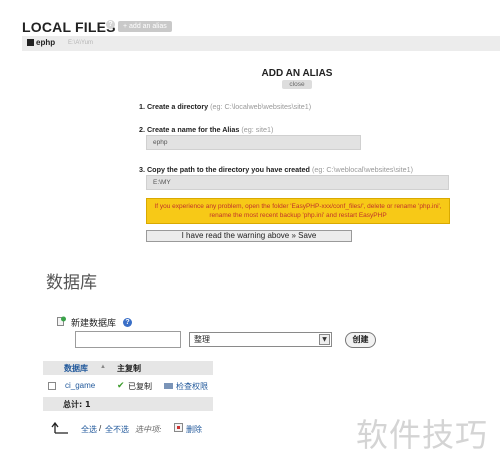  I want to click on new-database-label: 新建数据库, so click(94, 324).